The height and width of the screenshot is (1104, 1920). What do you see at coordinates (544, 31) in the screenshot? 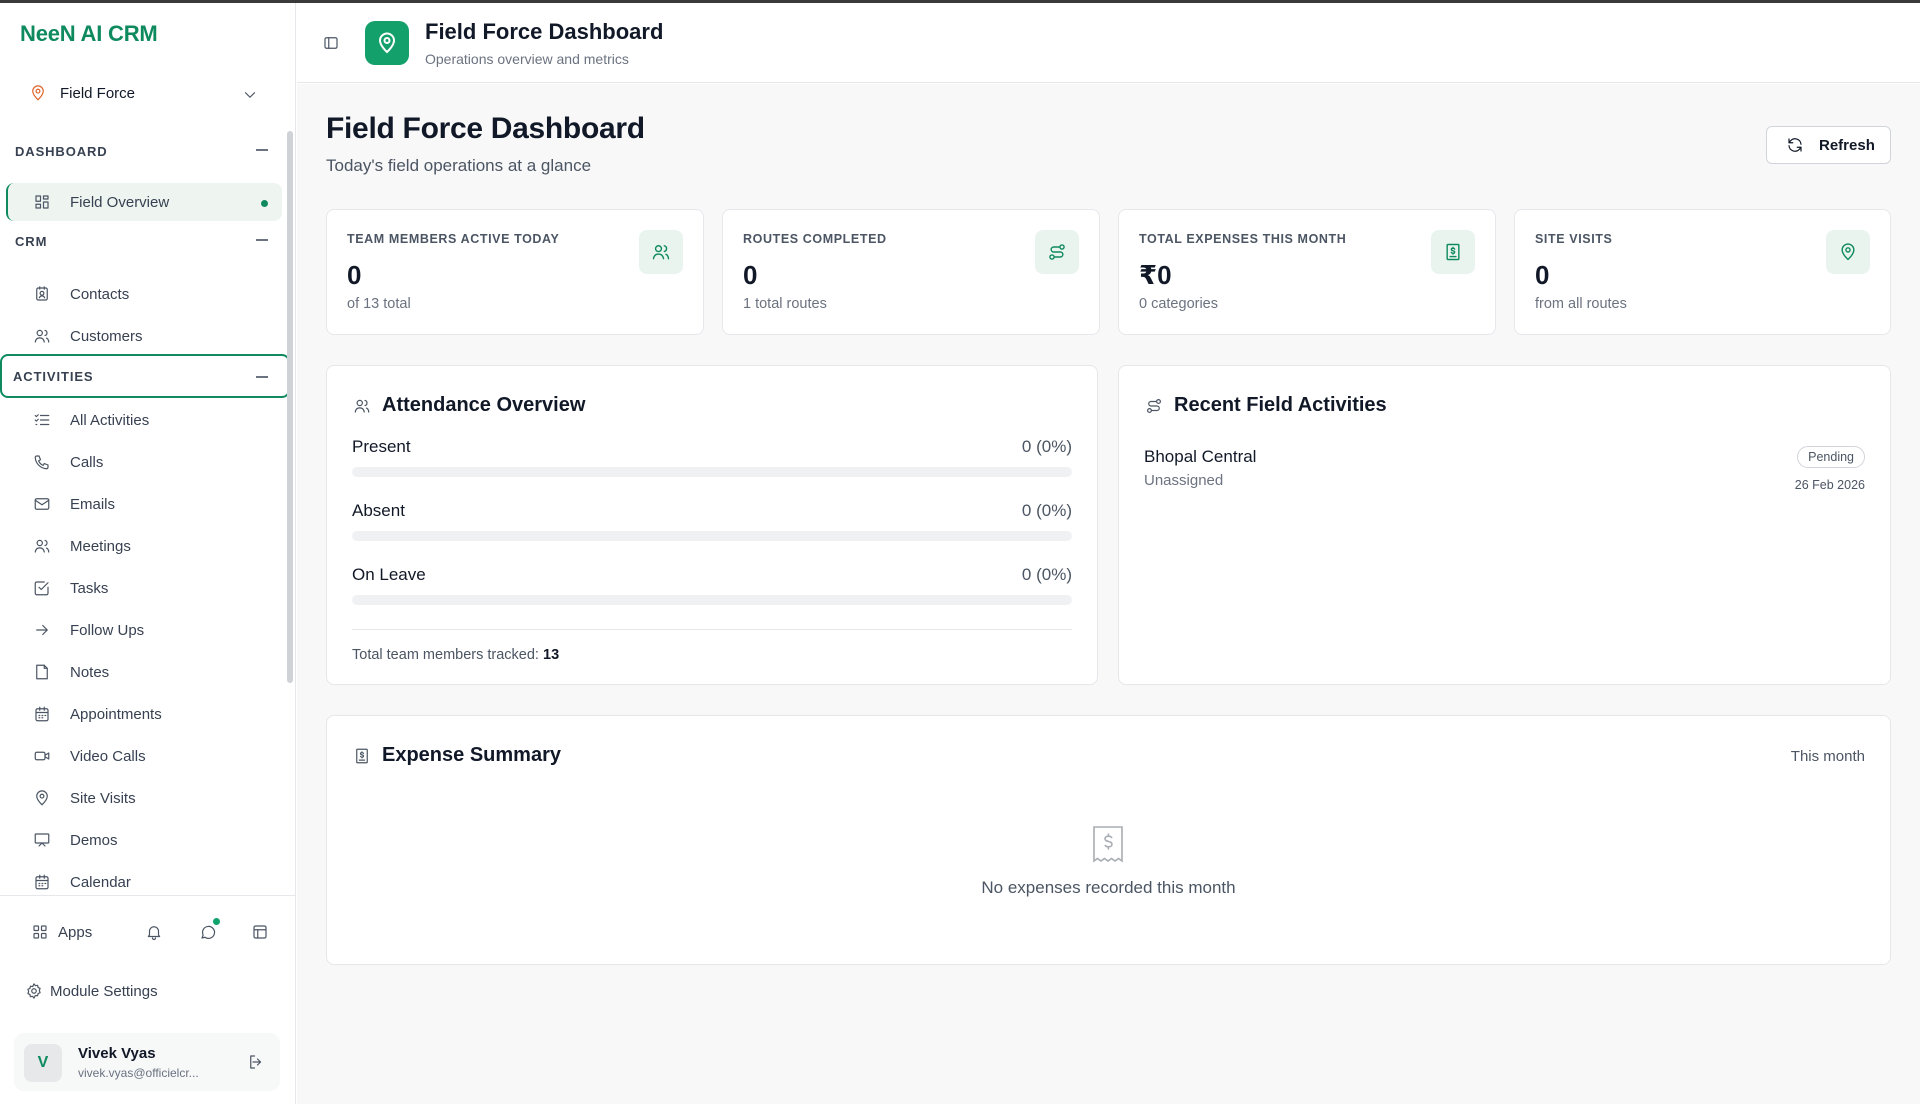
I see `header-title: Field Force Dashboard` at bounding box center [544, 31].